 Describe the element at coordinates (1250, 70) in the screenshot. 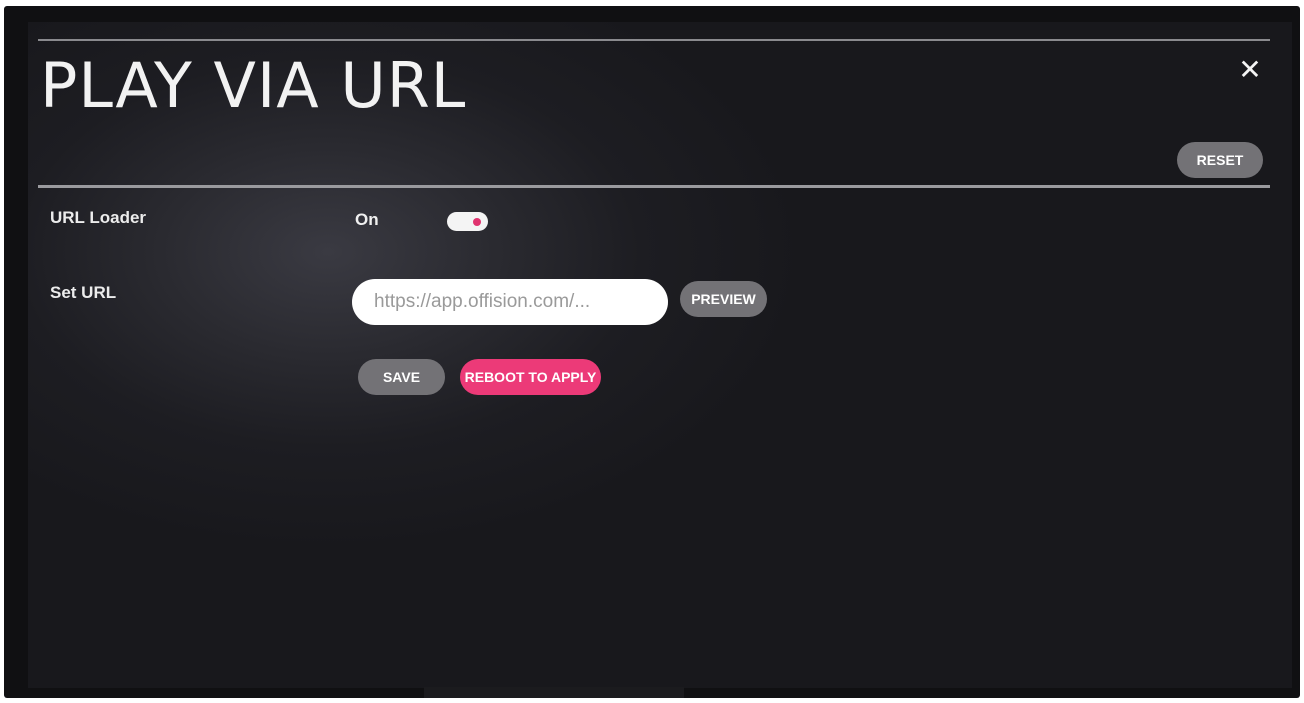

I see `close-icon: ✕` at that location.